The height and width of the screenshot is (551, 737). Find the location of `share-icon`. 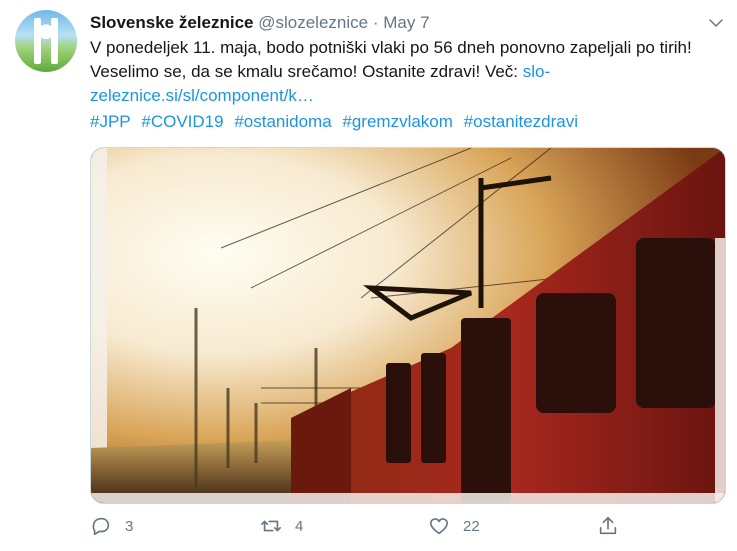

share-icon is located at coordinates (608, 525).